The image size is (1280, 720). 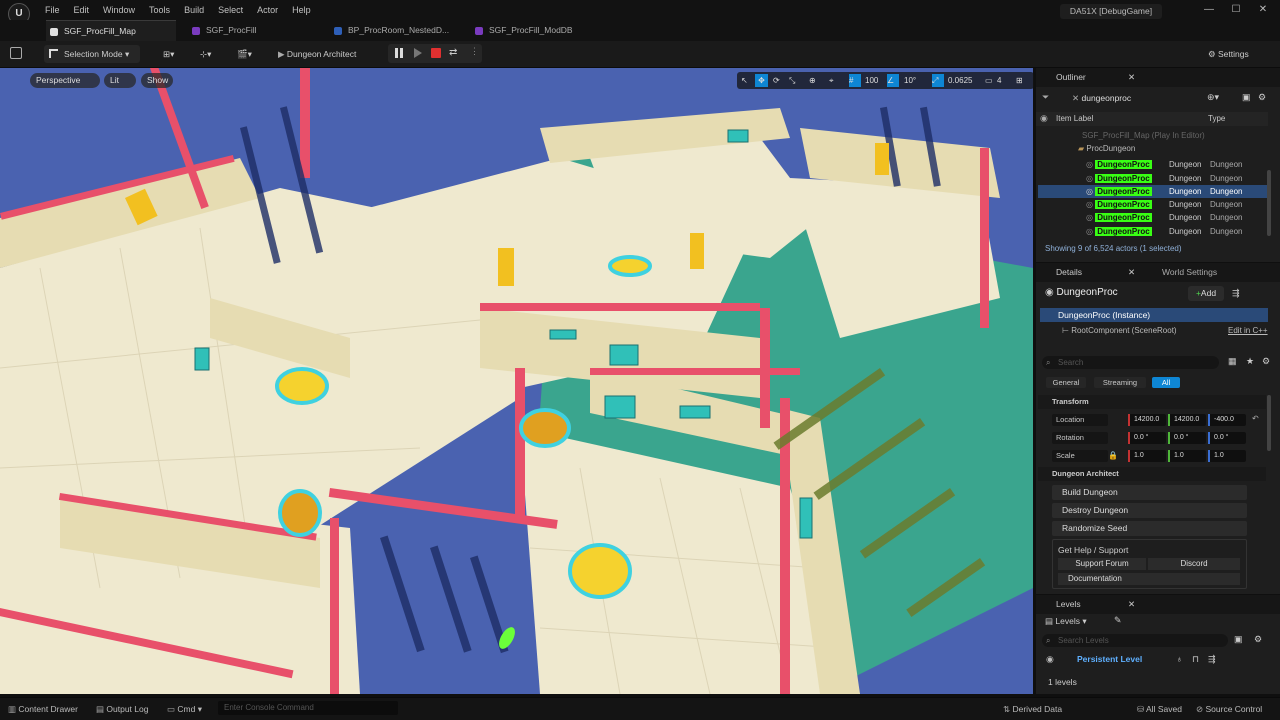 I want to click on visibility-icon: ◉, so click(x=1050, y=659).